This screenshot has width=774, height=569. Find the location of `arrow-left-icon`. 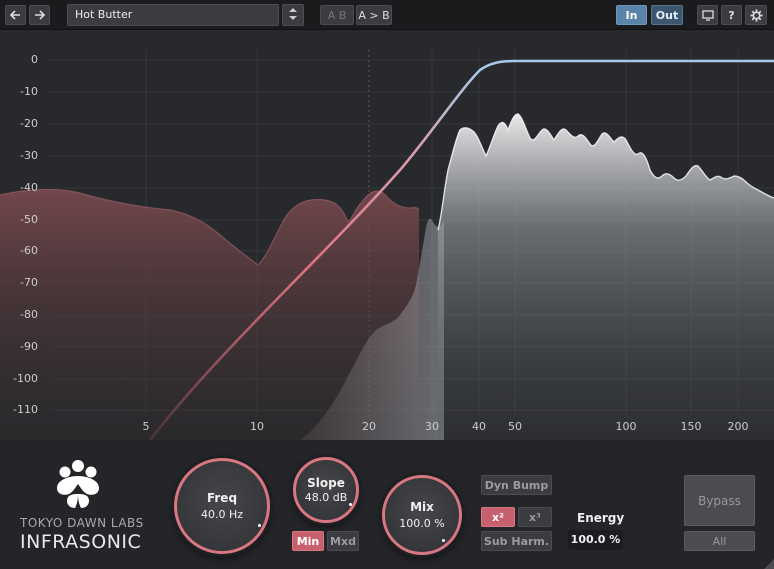

arrow-left-icon is located at coordinates (15, 15).